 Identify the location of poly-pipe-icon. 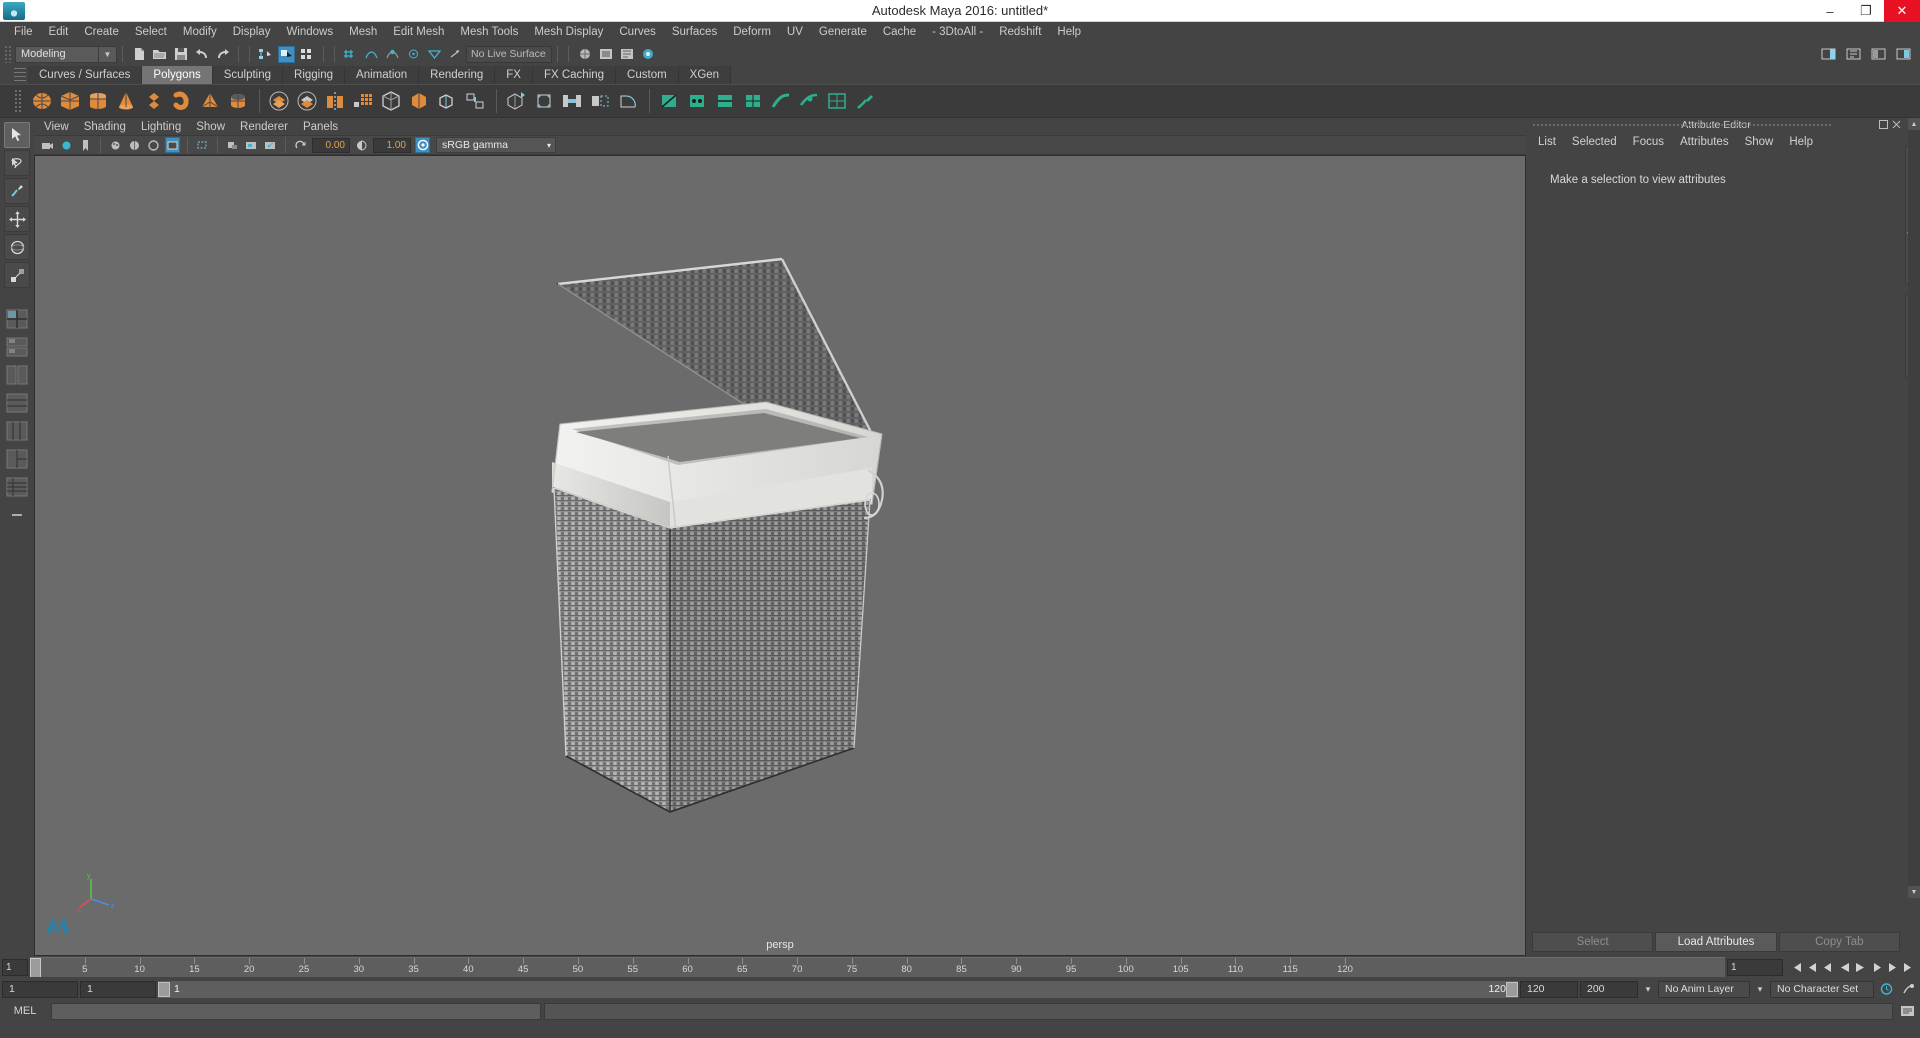
(181, 101).